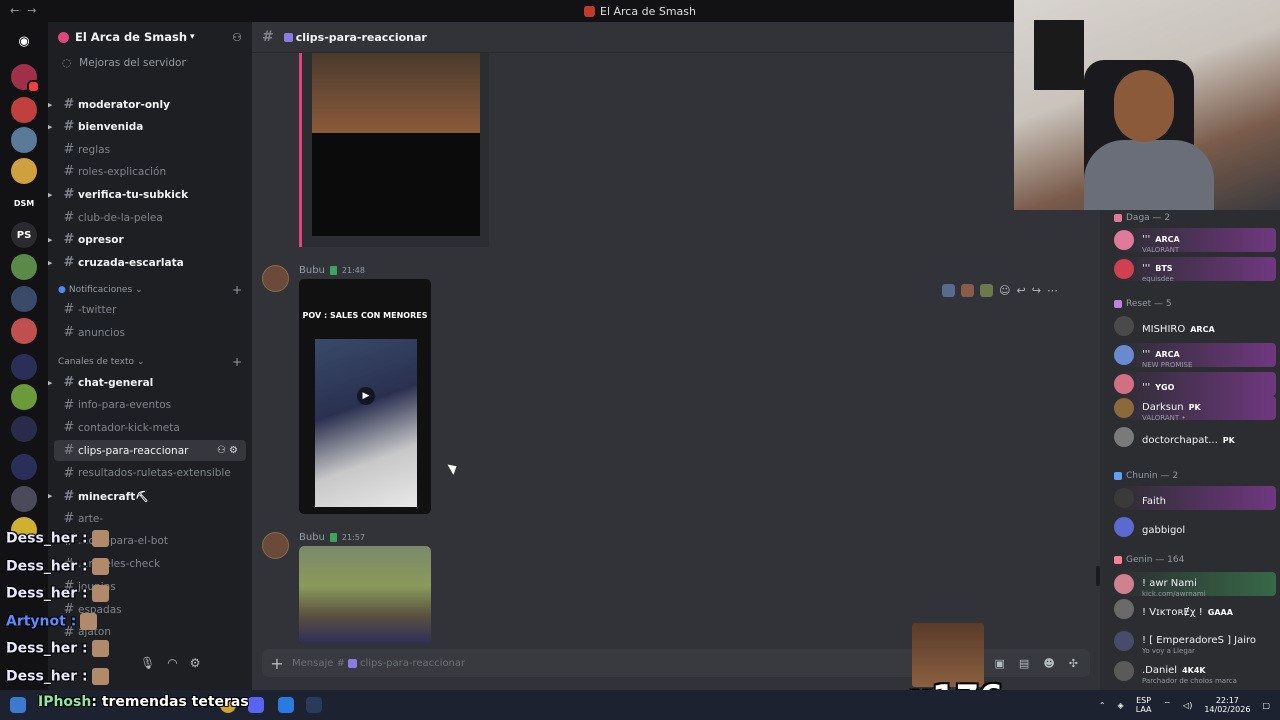 This screenshot has height=720, width=1280. Describe the element at coordinates (1073, 663) in the screenshot. I see `apps-icon: ✣` at that location.